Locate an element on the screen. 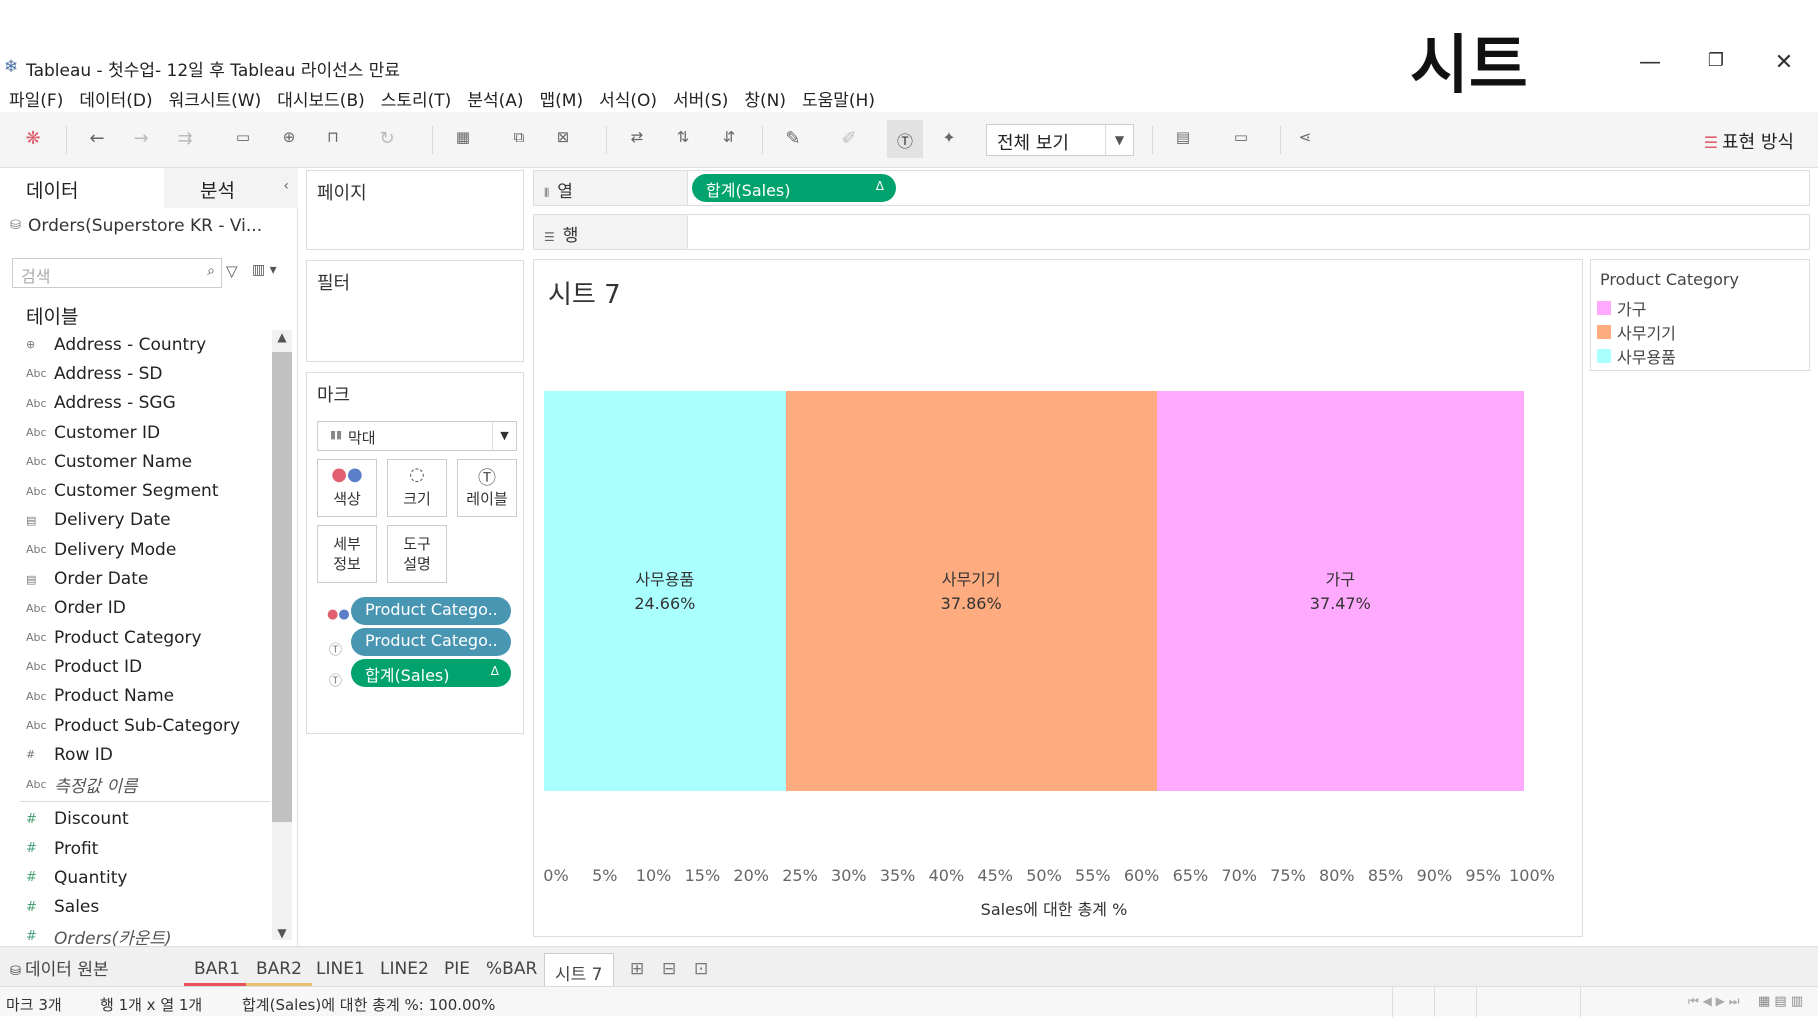 The image size is (1818, 1017). sheet-tab: LINE1 is located at coordinates (340, 970).